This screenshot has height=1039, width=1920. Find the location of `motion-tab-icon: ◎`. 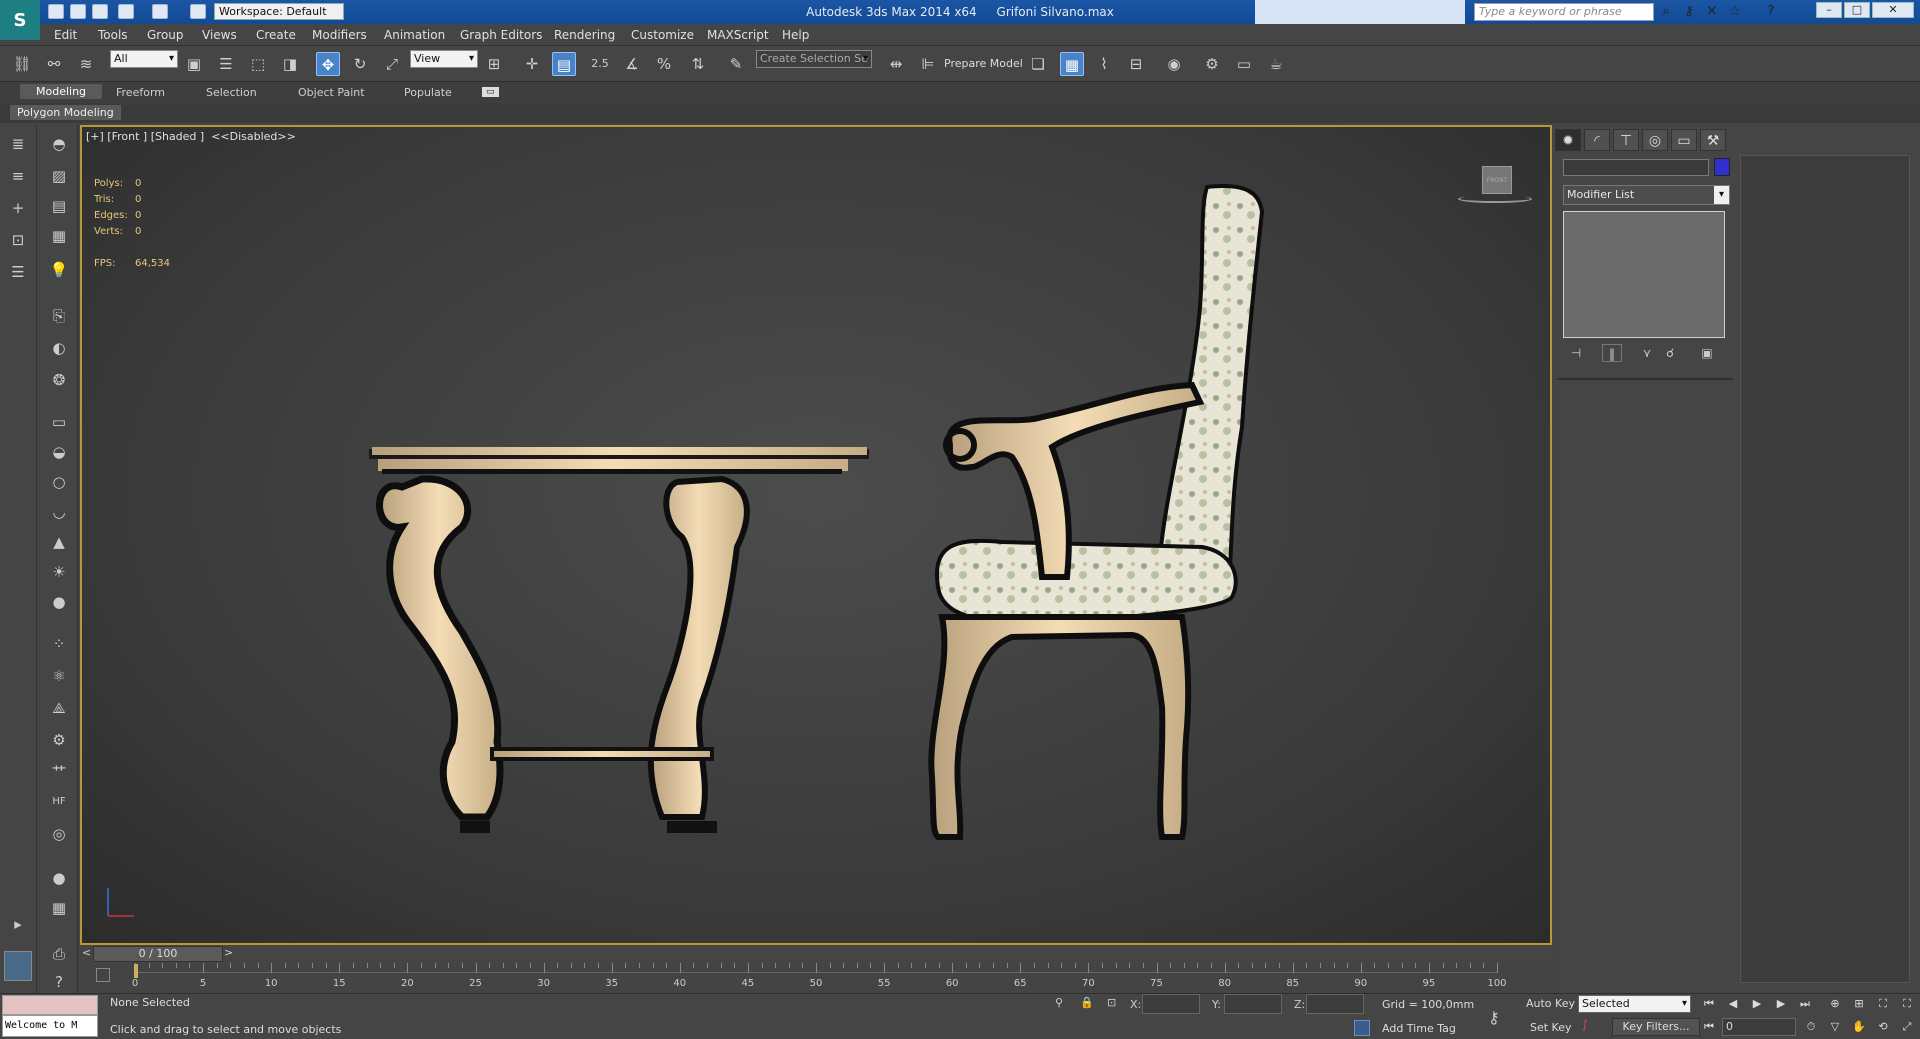

motion-tab-icon: ◎ is located at coordinates (1655, 140).